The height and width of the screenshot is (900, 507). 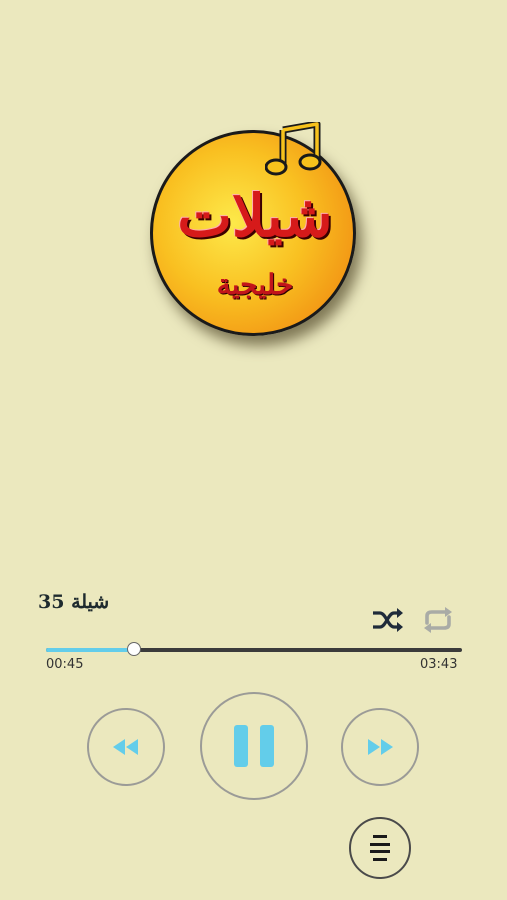 I want to click on playlist-button, so click(x=380, y=848).